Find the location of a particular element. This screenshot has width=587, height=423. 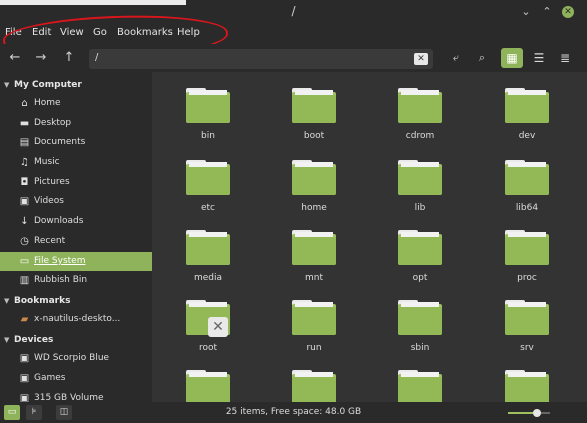

sidebar-item-label: Pictures is located at coordinates (52, 182).